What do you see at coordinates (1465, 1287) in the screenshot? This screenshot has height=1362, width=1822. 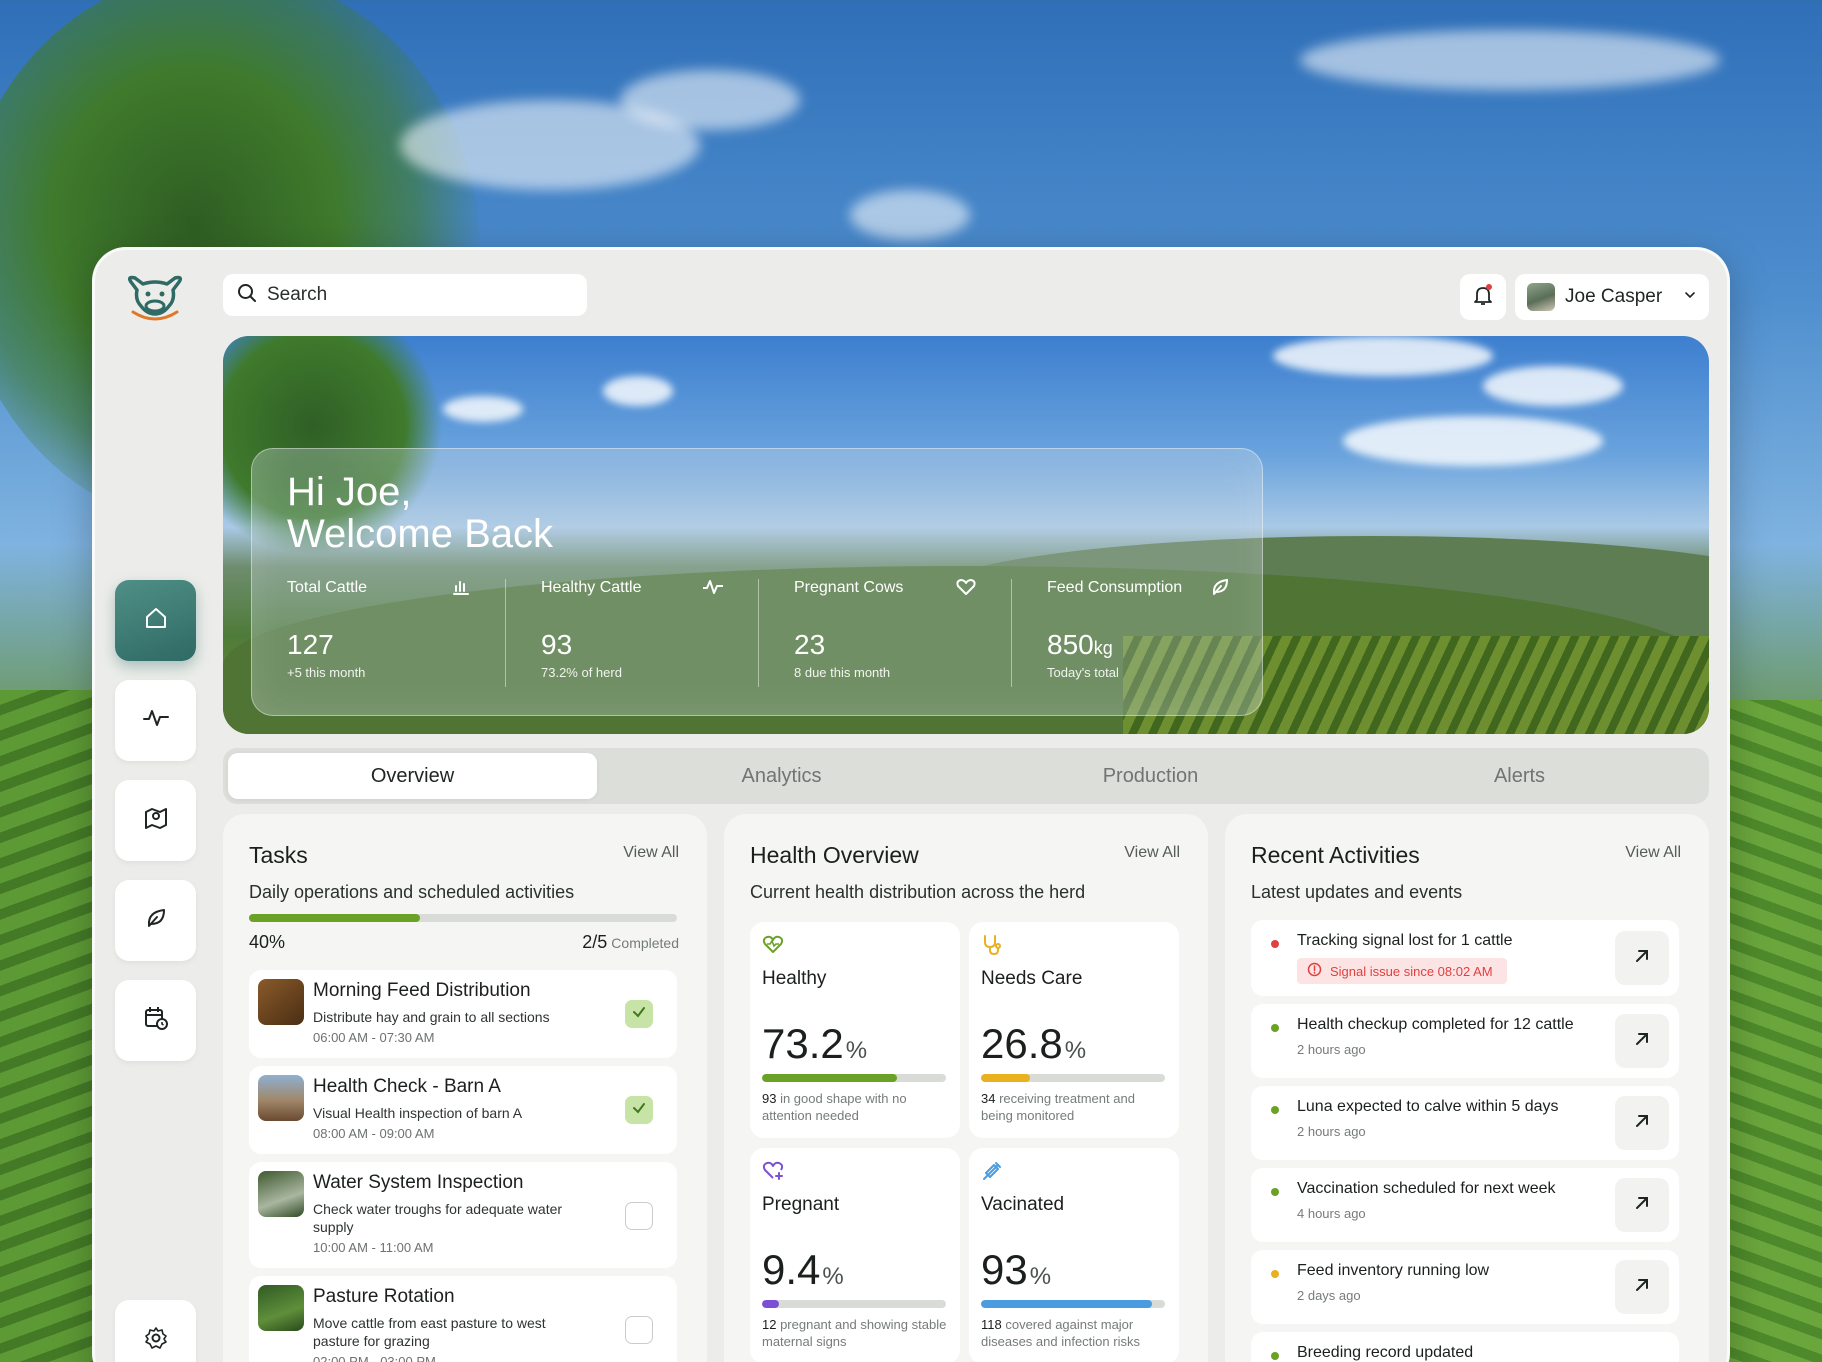 I see `activity-item: Feed inventory running low 2 days ago` at bounding box center [1465, 1287].